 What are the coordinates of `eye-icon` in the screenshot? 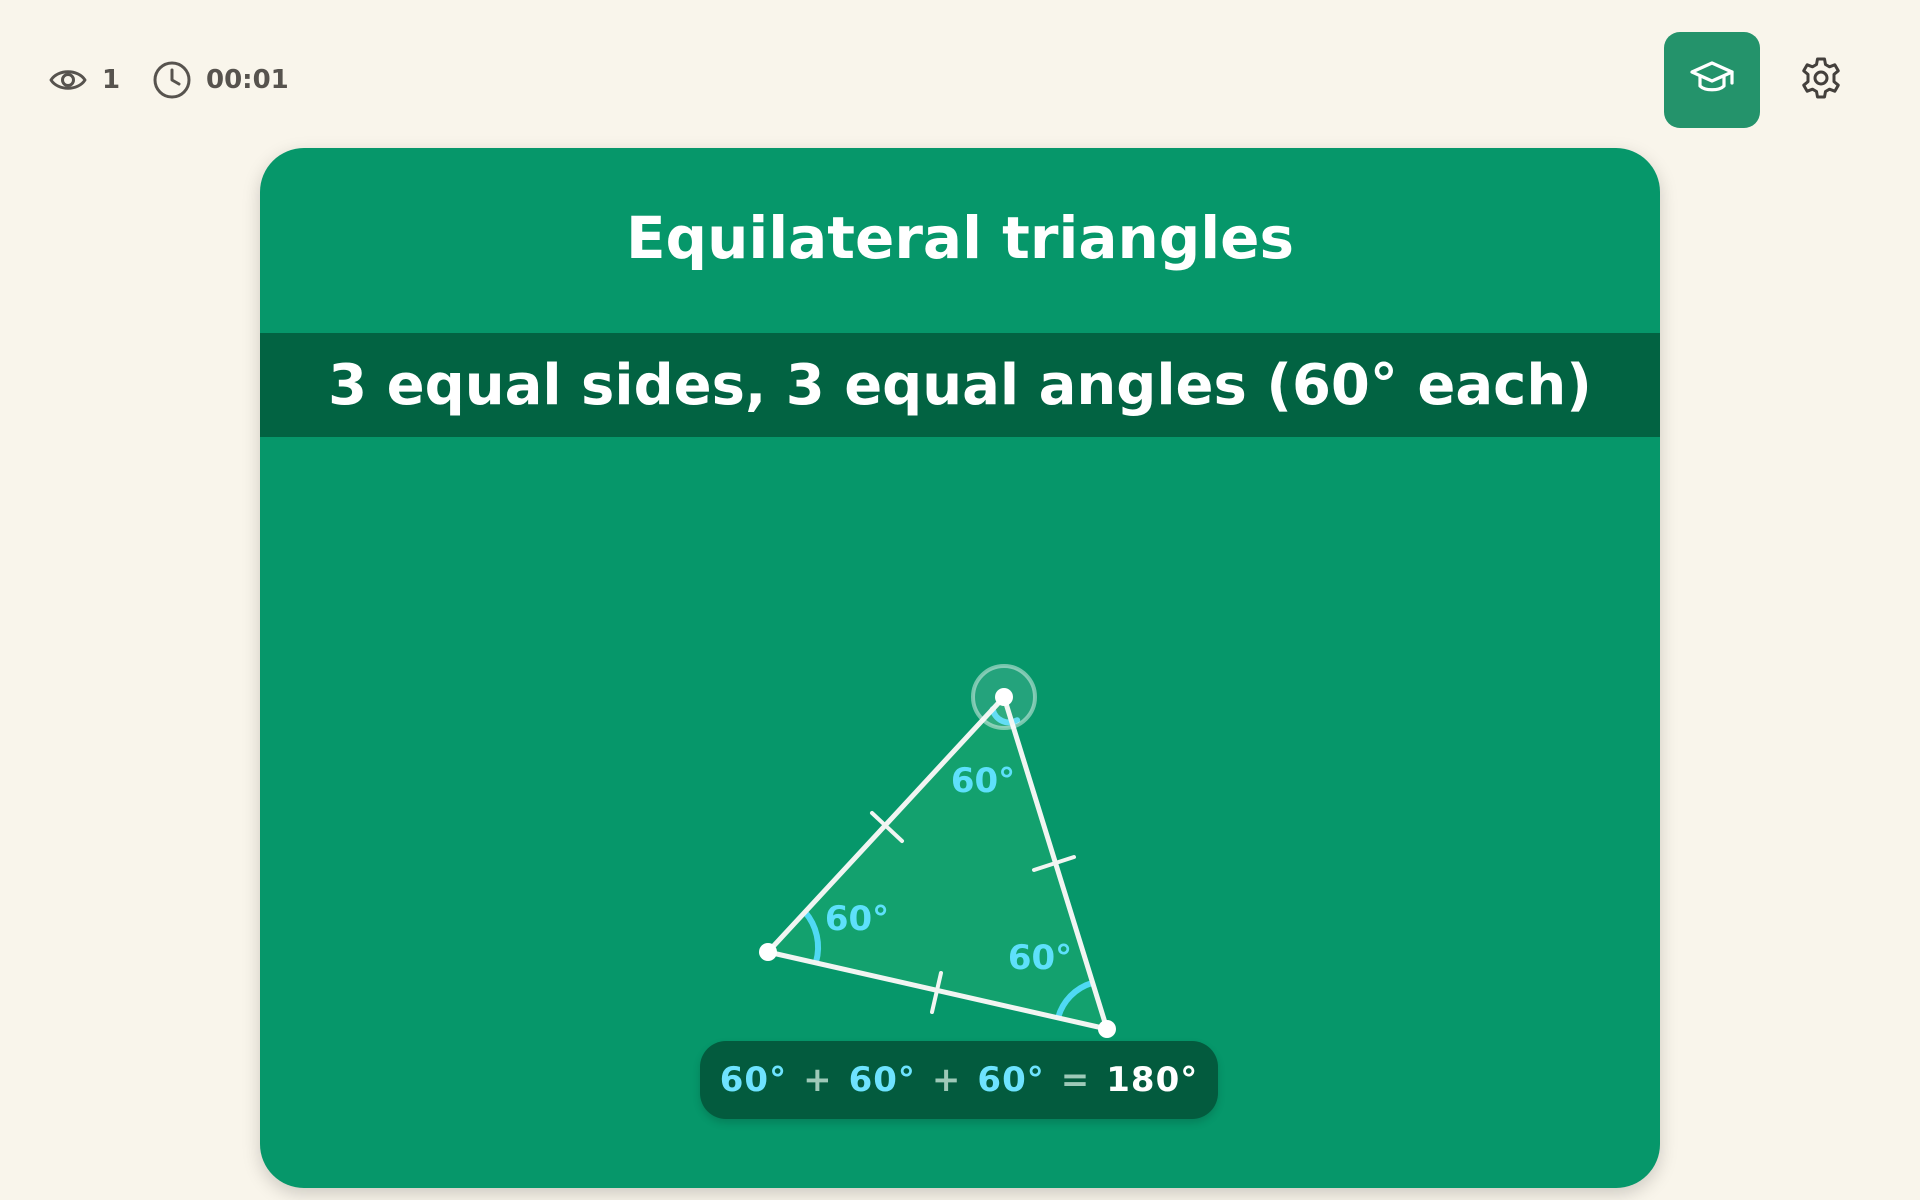 It's located at (68, 80).